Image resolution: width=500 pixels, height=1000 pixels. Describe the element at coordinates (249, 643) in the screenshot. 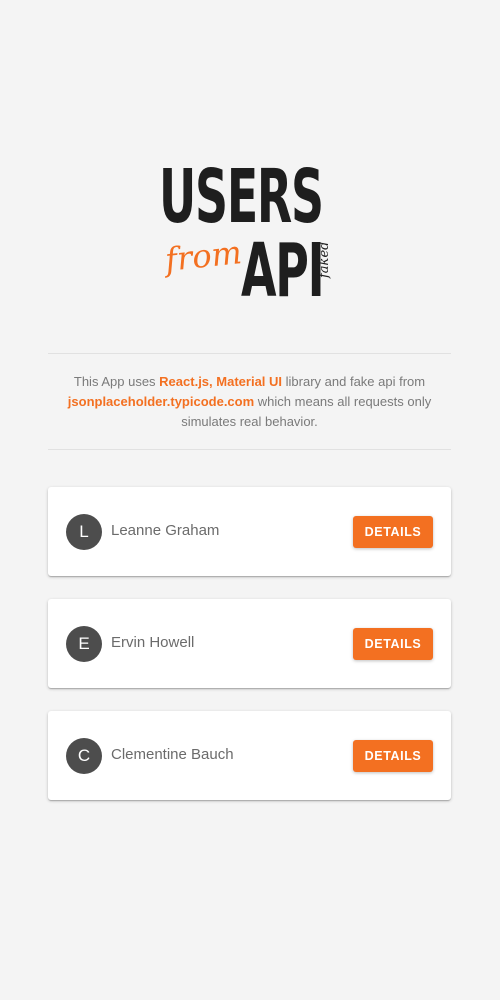

I see `user-card: E Ervin Howell DETAILS` at that location.